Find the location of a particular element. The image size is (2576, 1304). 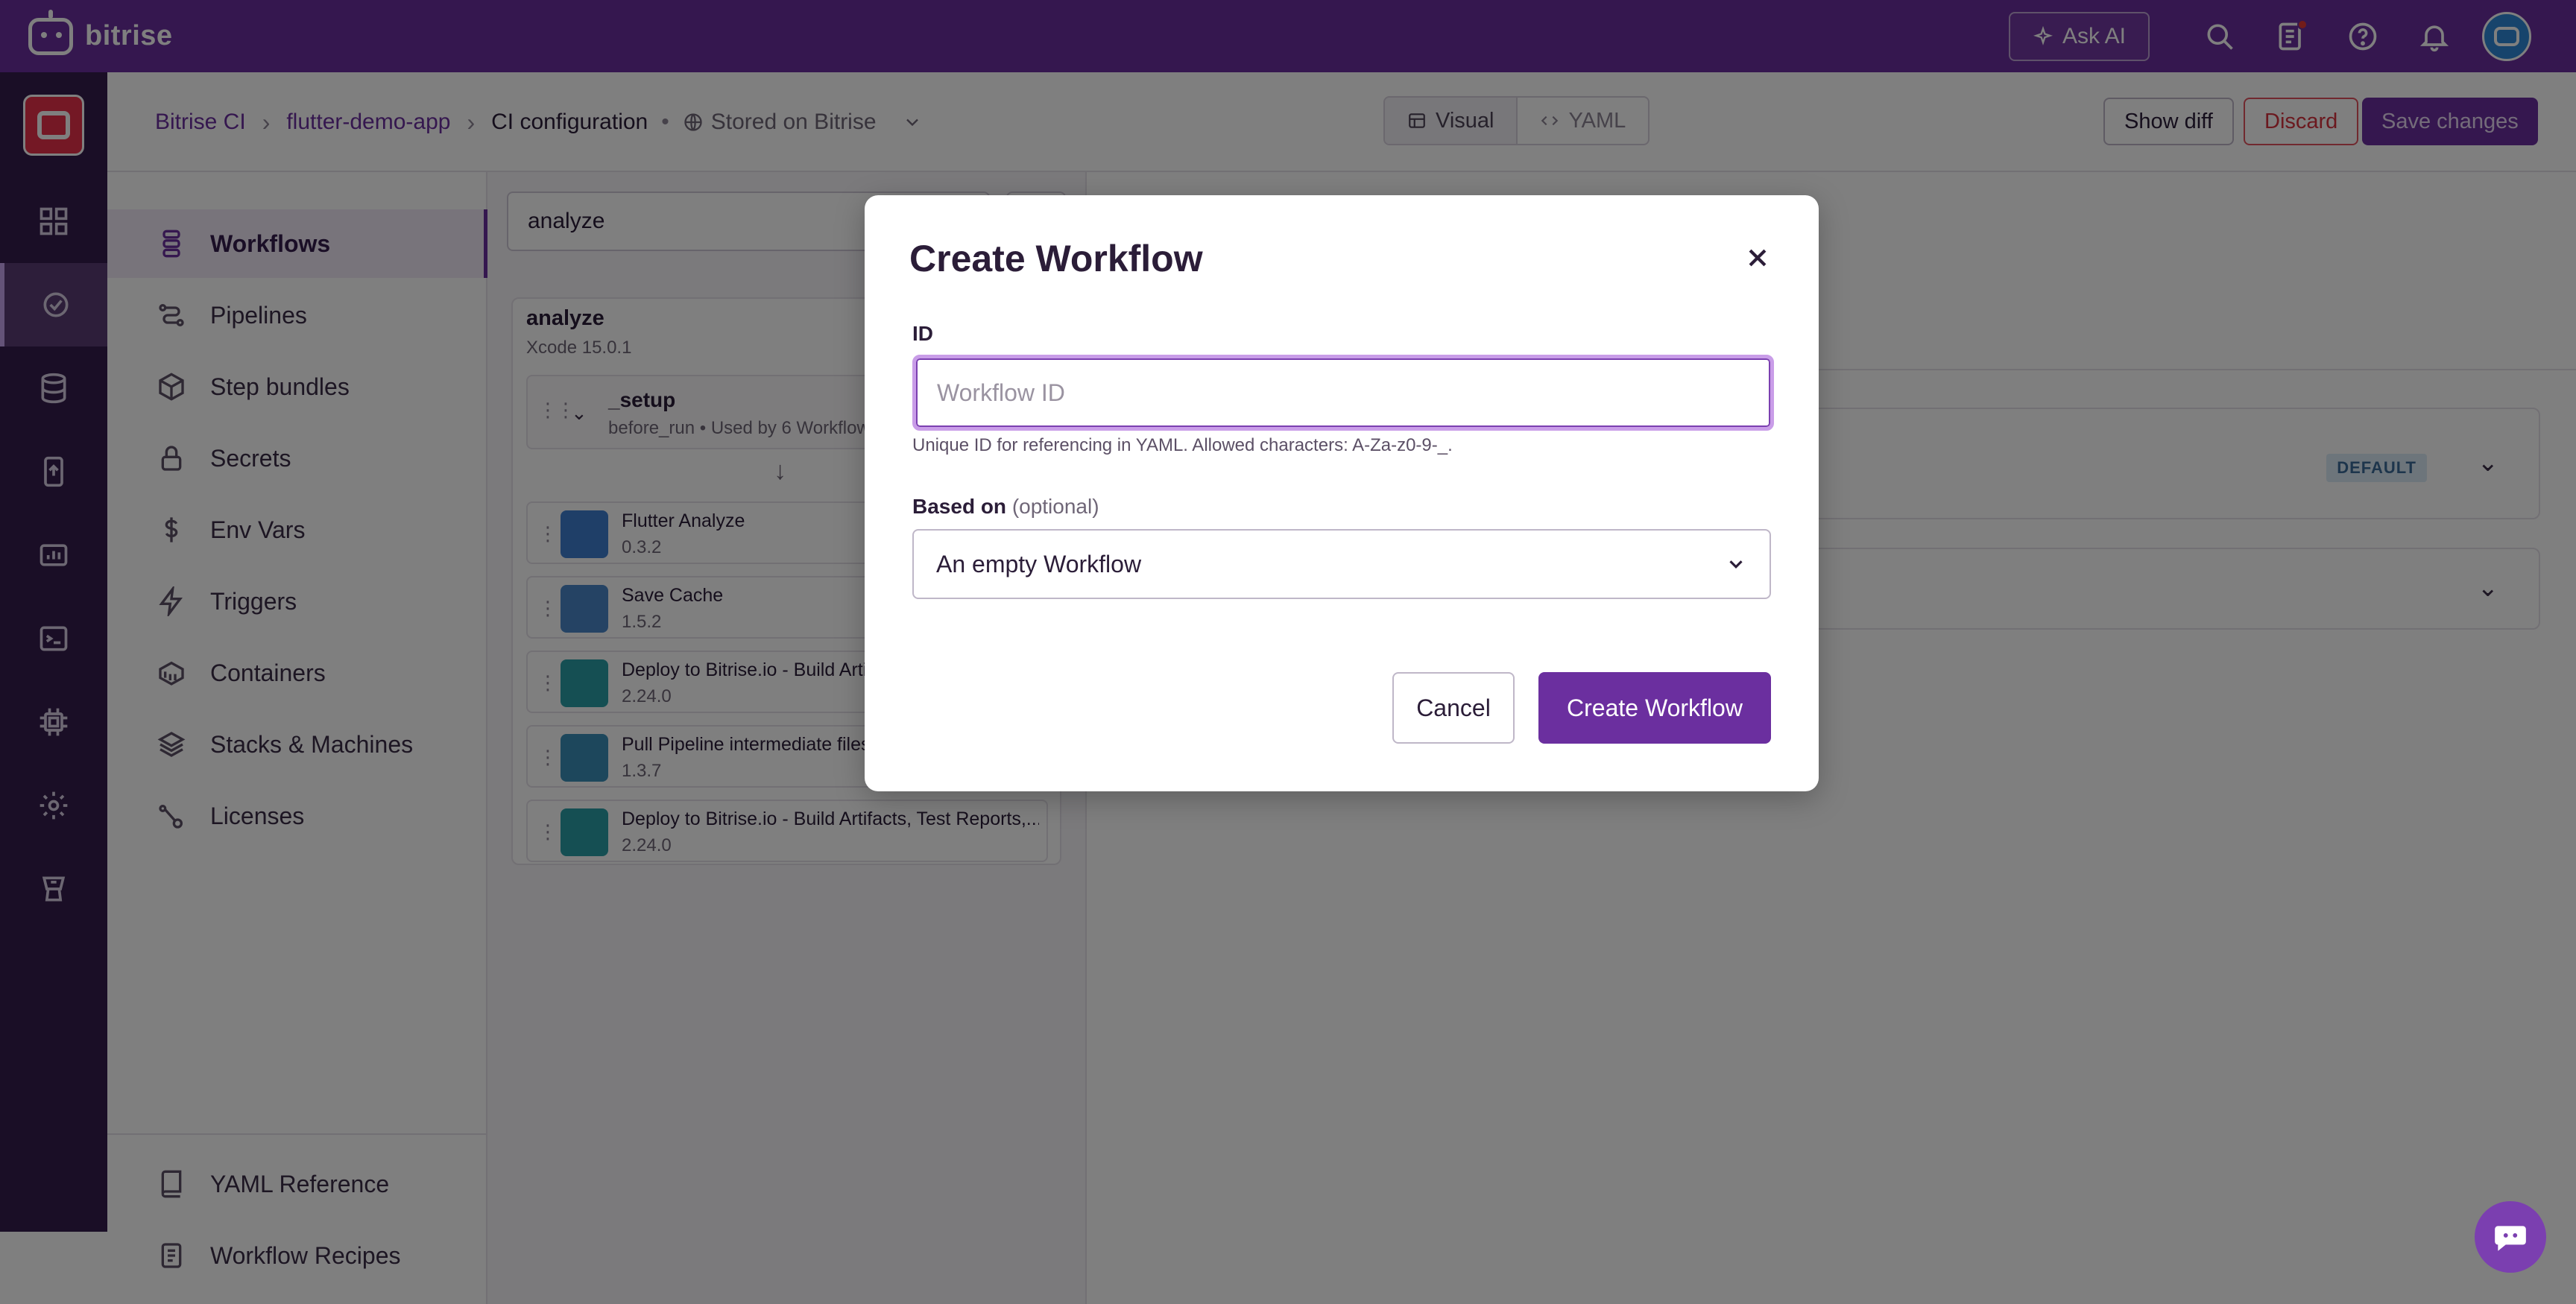

chat-button is located at coordinates (2510, 1237).